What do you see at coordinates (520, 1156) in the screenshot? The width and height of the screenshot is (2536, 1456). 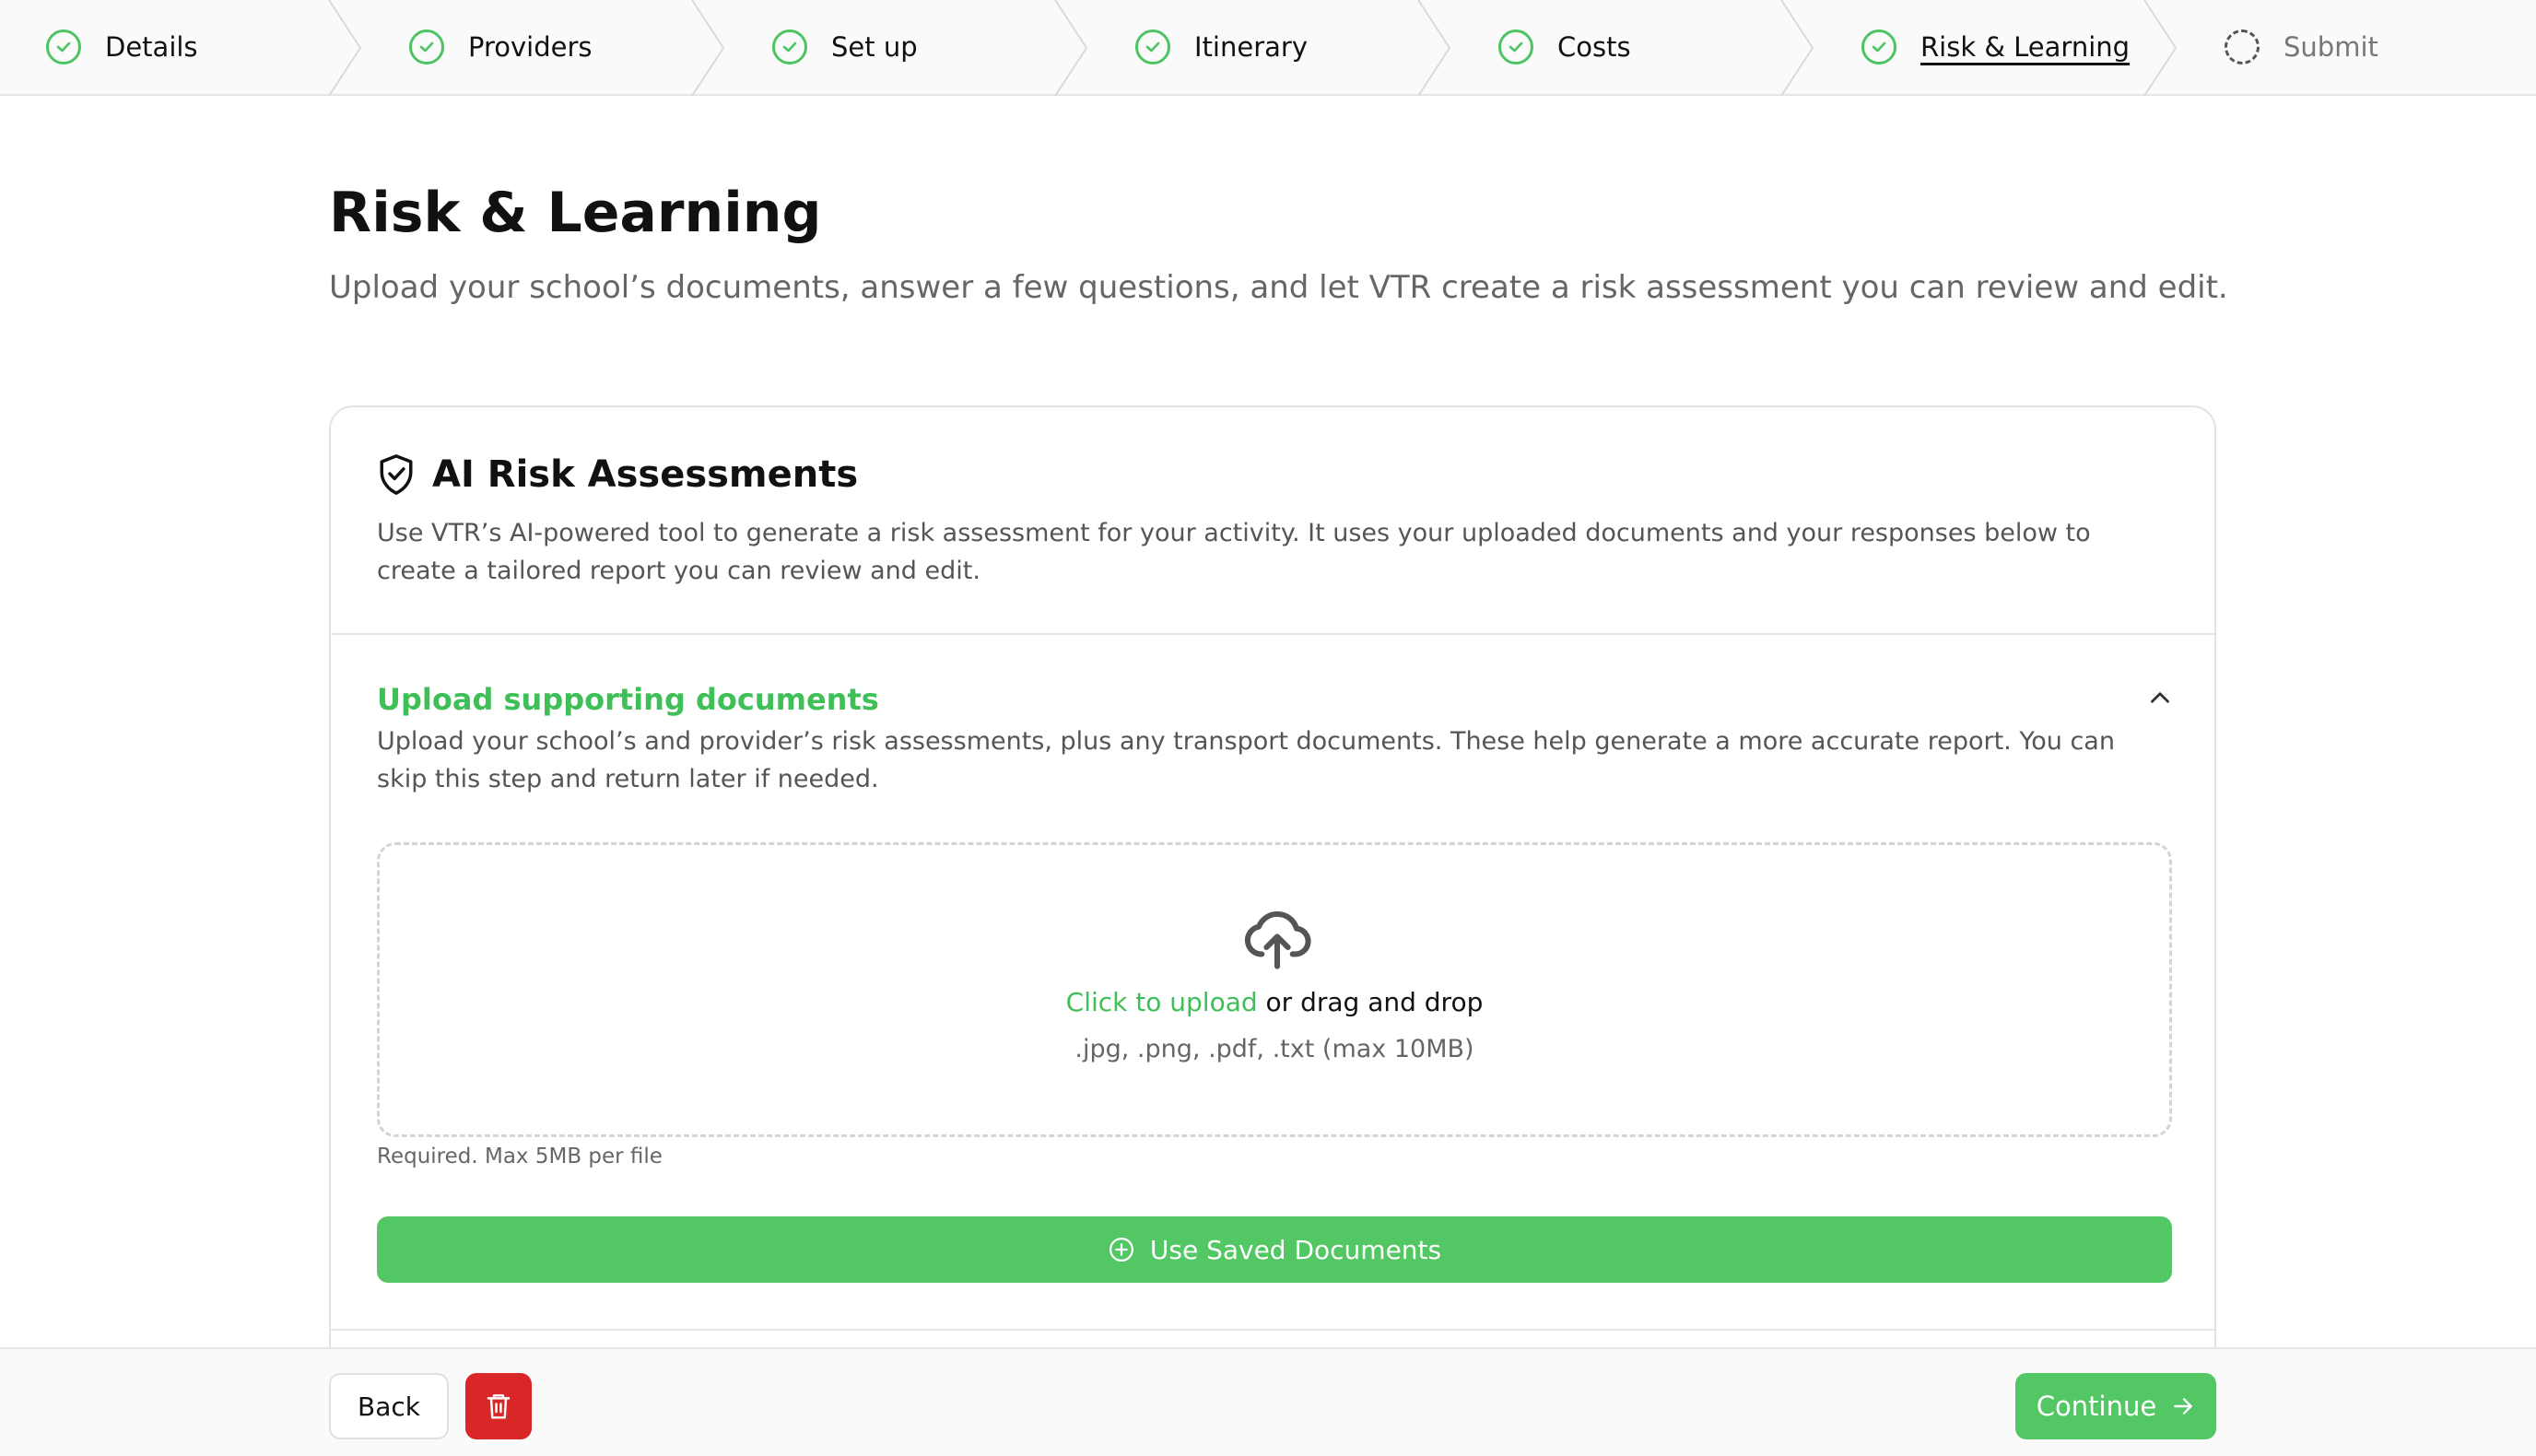 I see `upload-hint: Required. Max 5MB per file` at bounding box center [520, 1156].